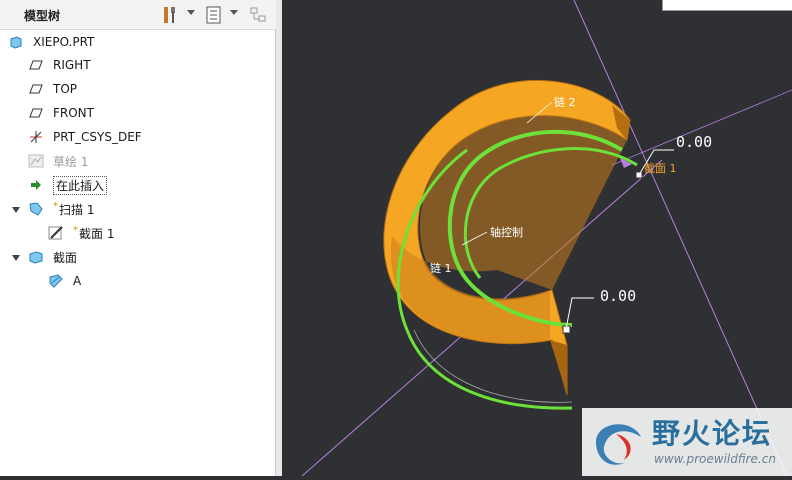 The image size is (792, 480). I want to click on tree-item-label: 扫描 1, so click(77, 209).